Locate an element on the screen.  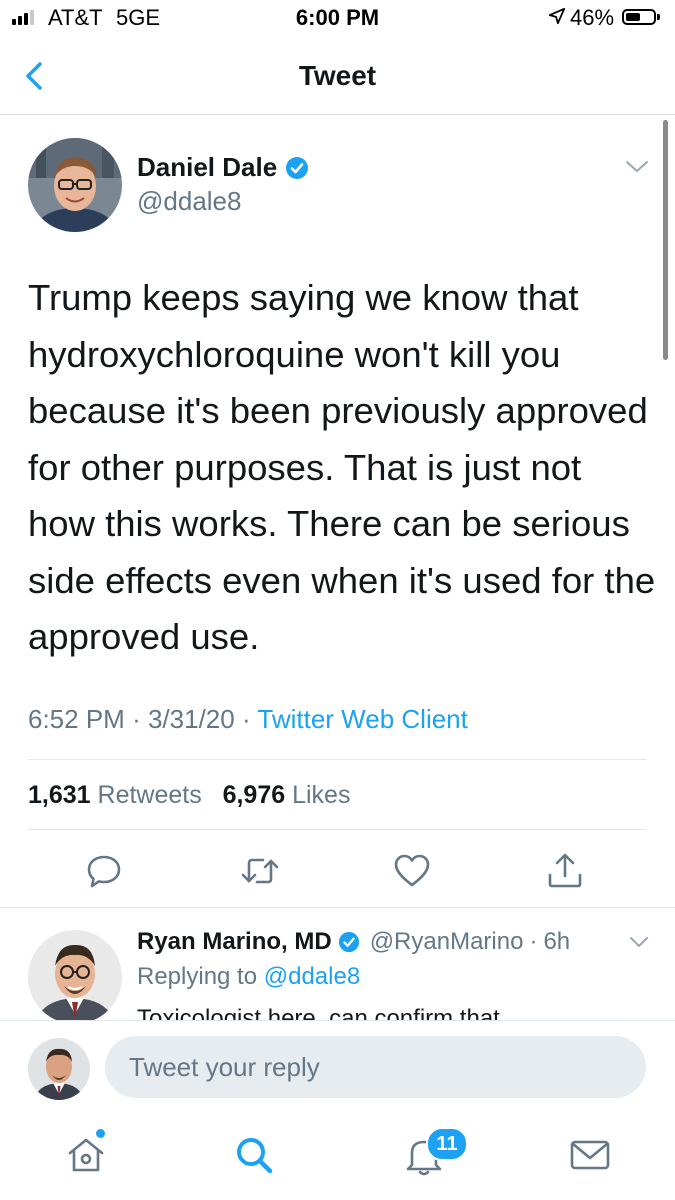
likes-stat: 6,976 Likes is located at coordinates (287, 795).